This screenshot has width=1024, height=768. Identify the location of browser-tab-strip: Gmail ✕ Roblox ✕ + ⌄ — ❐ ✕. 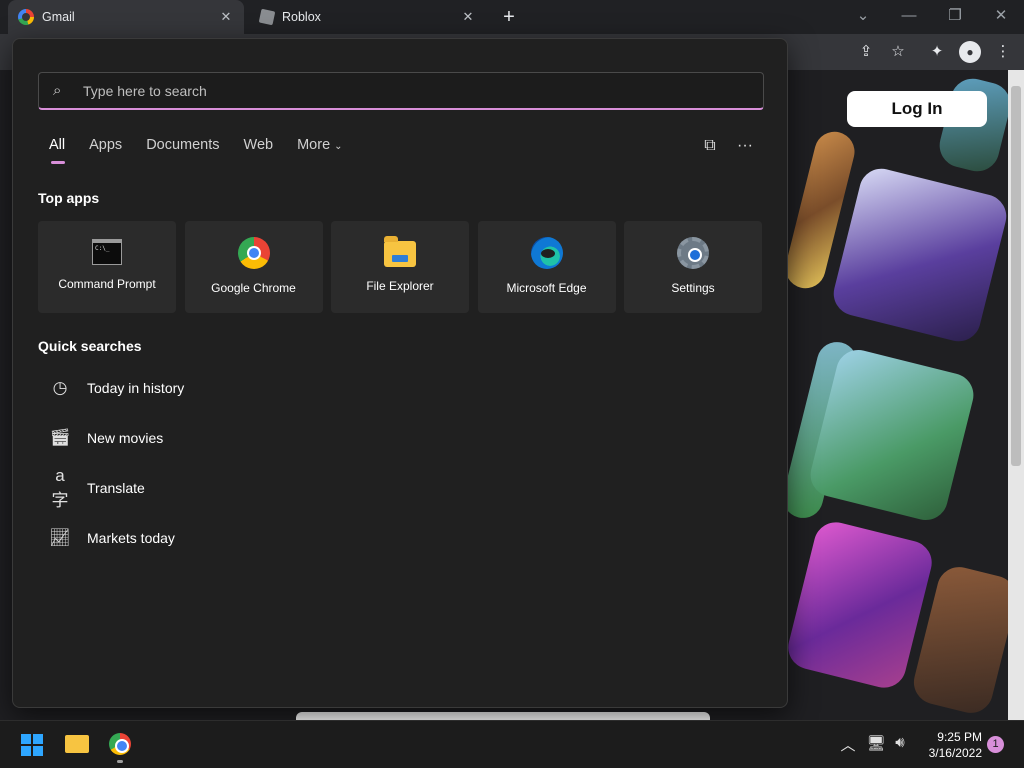
(512, 17).